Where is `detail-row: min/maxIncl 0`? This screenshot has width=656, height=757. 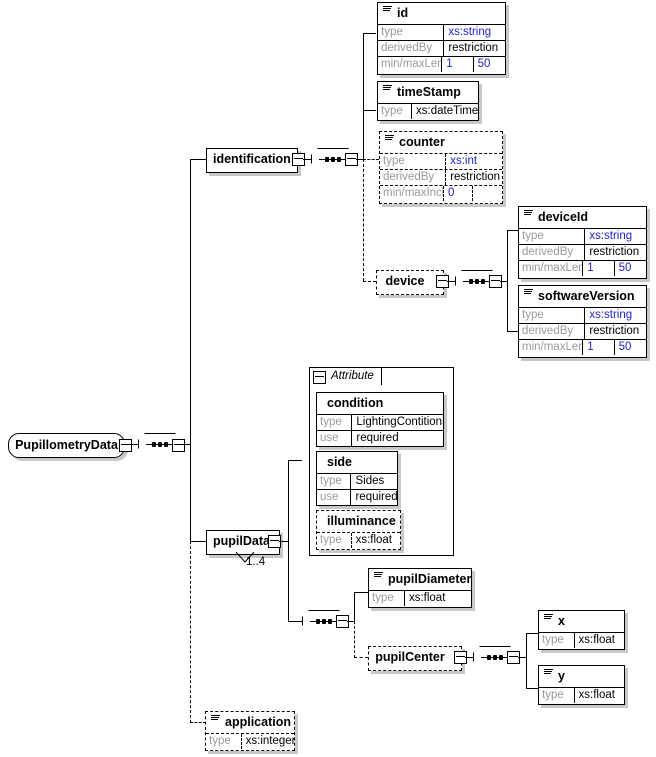 detail-row: min/maxIncl 0 is located at coordinates (441, 193).